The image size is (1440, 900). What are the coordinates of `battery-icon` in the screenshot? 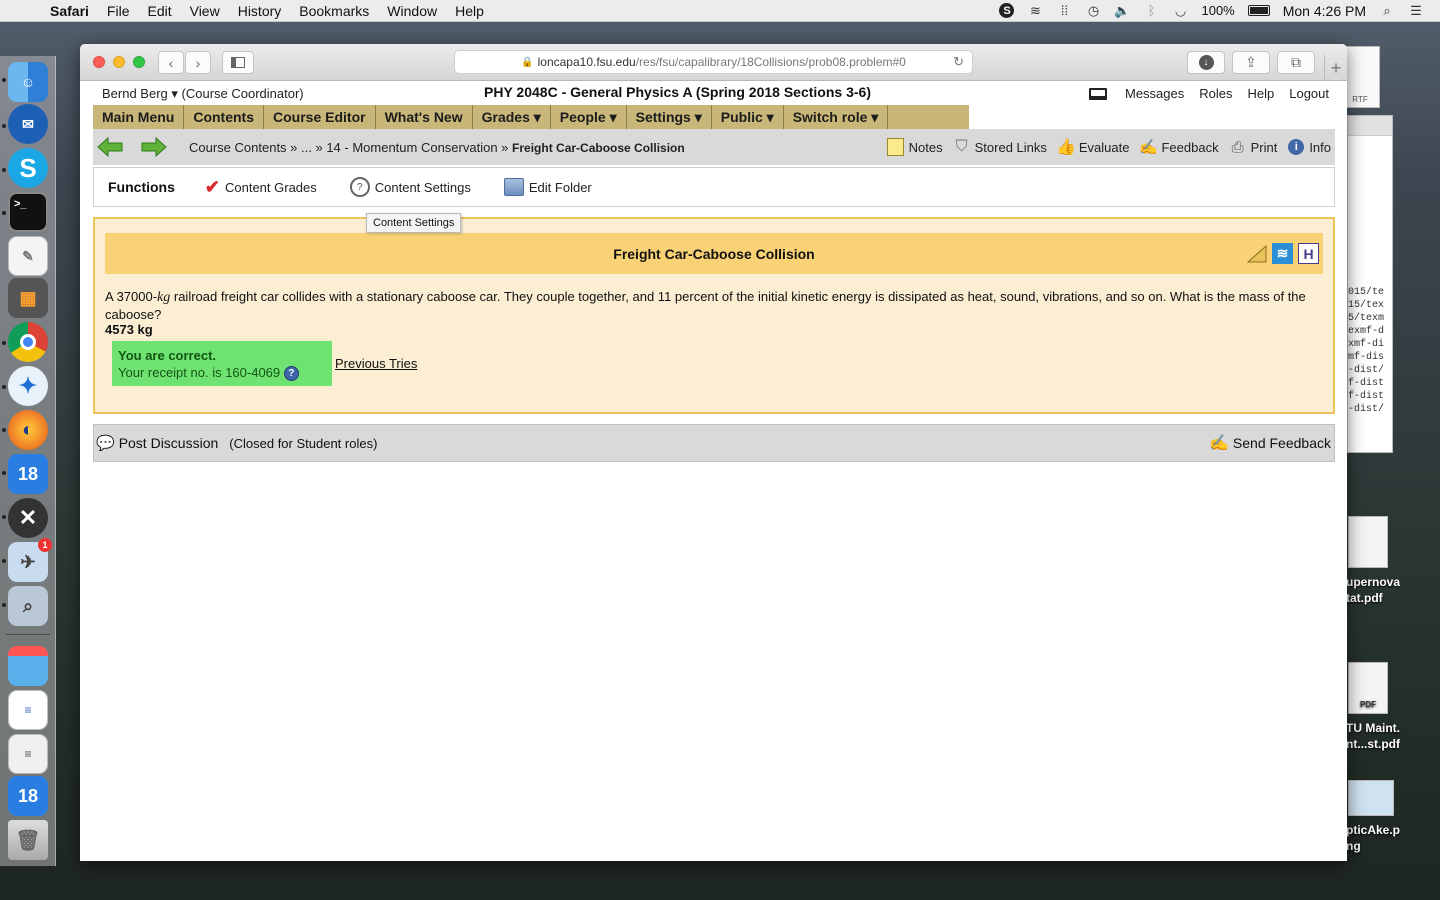 It's located at (1258, 10).